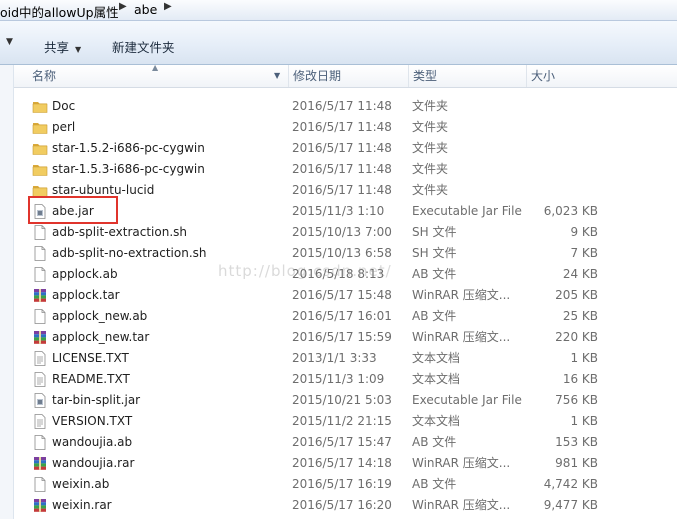 This screenshot has width=677, height=519. What do you see at coordinates (145, 9) in the screenshot?
I see `breadcrumb-current: abe` at bounding box center [145, 9].